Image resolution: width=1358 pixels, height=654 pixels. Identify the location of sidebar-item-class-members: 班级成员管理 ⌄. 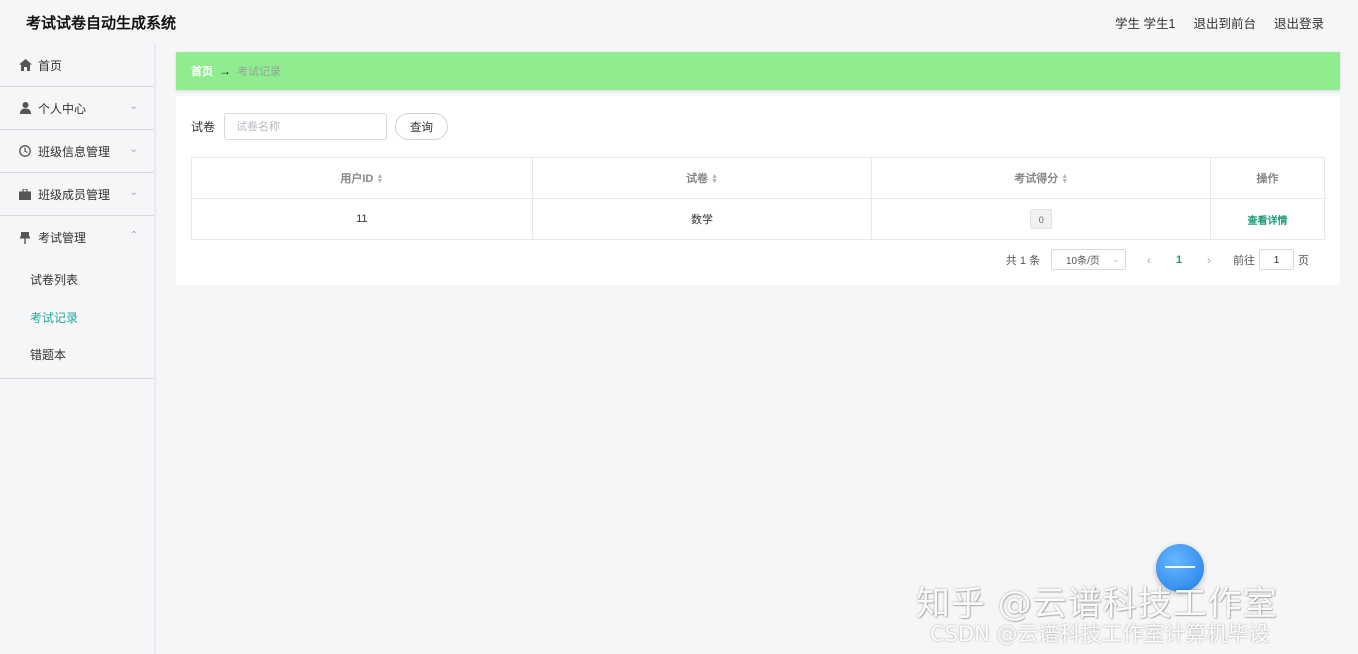
(77, 194).